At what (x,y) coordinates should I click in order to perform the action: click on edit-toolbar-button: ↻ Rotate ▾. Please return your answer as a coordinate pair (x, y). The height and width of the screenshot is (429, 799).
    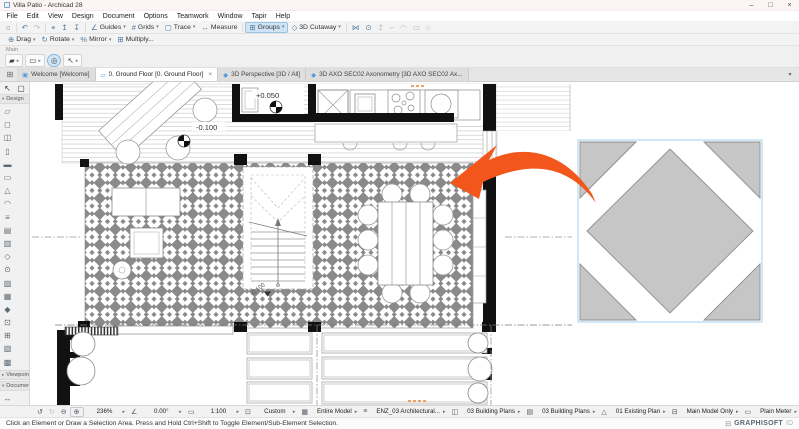
    Looking at the image, I should click on (58, 39).